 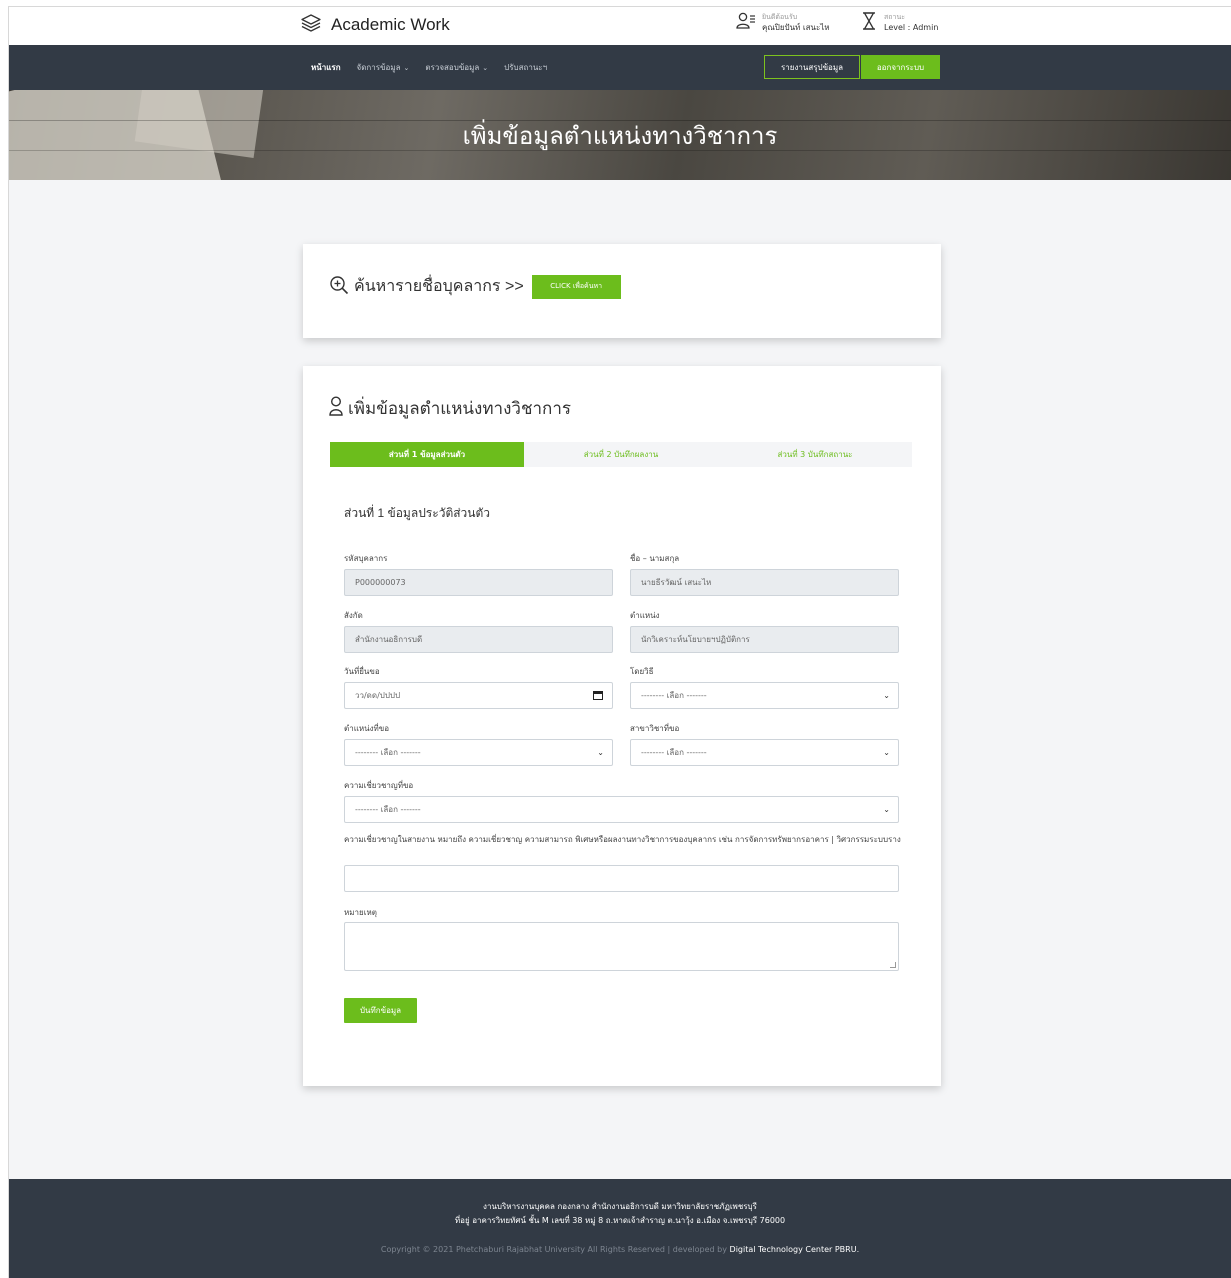 What do you see at coordinates (645, 615) in the screenshot?
I see `position-label: ตำแหน่ง` at bounding box center [645, 615].